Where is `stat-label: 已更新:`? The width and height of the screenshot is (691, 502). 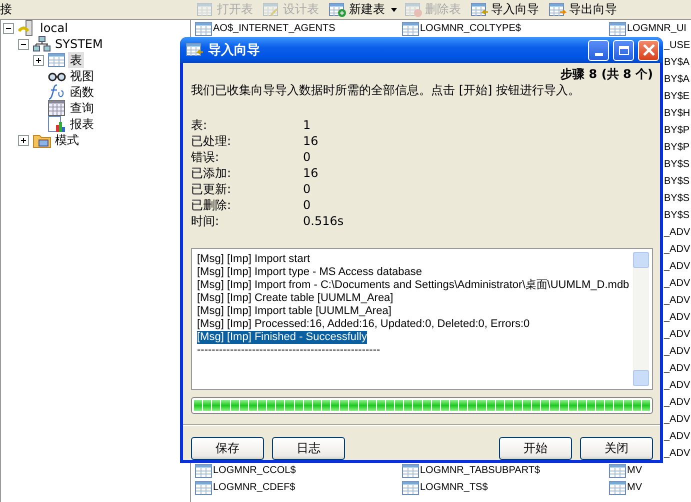
stat-label: 已更新: is located at coordinates (211, 189).